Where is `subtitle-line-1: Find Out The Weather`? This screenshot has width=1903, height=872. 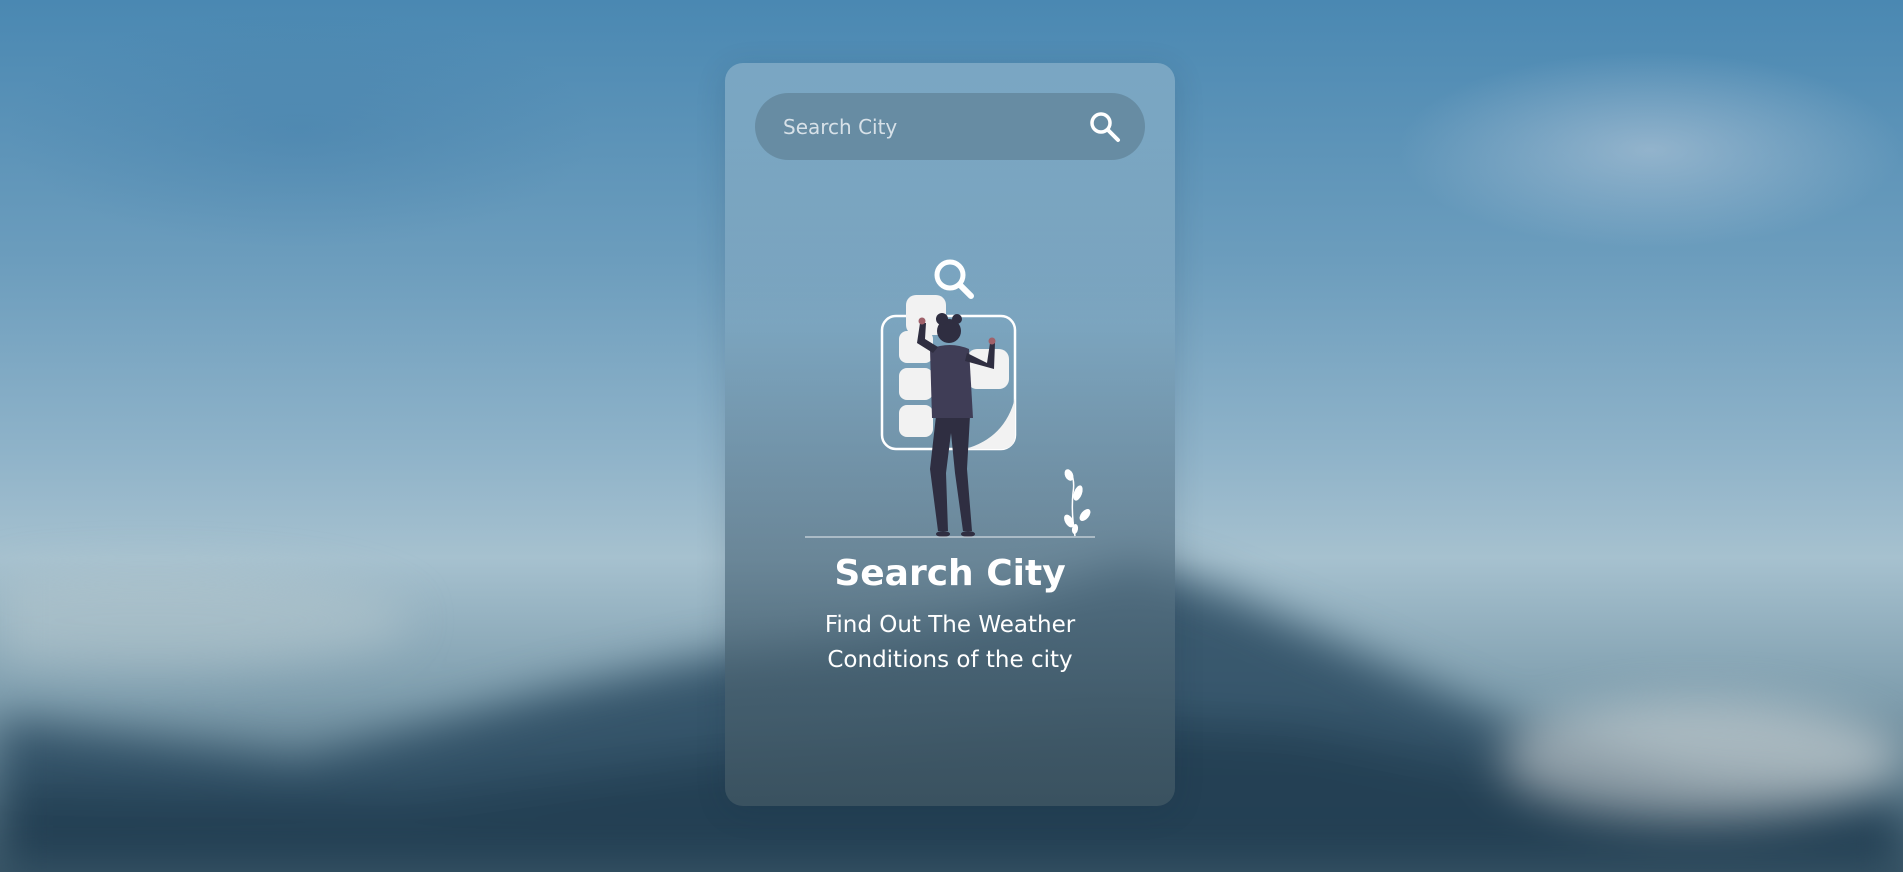
subtitle-line-1: Find Out The Weather is located at coordinates (950, 625).